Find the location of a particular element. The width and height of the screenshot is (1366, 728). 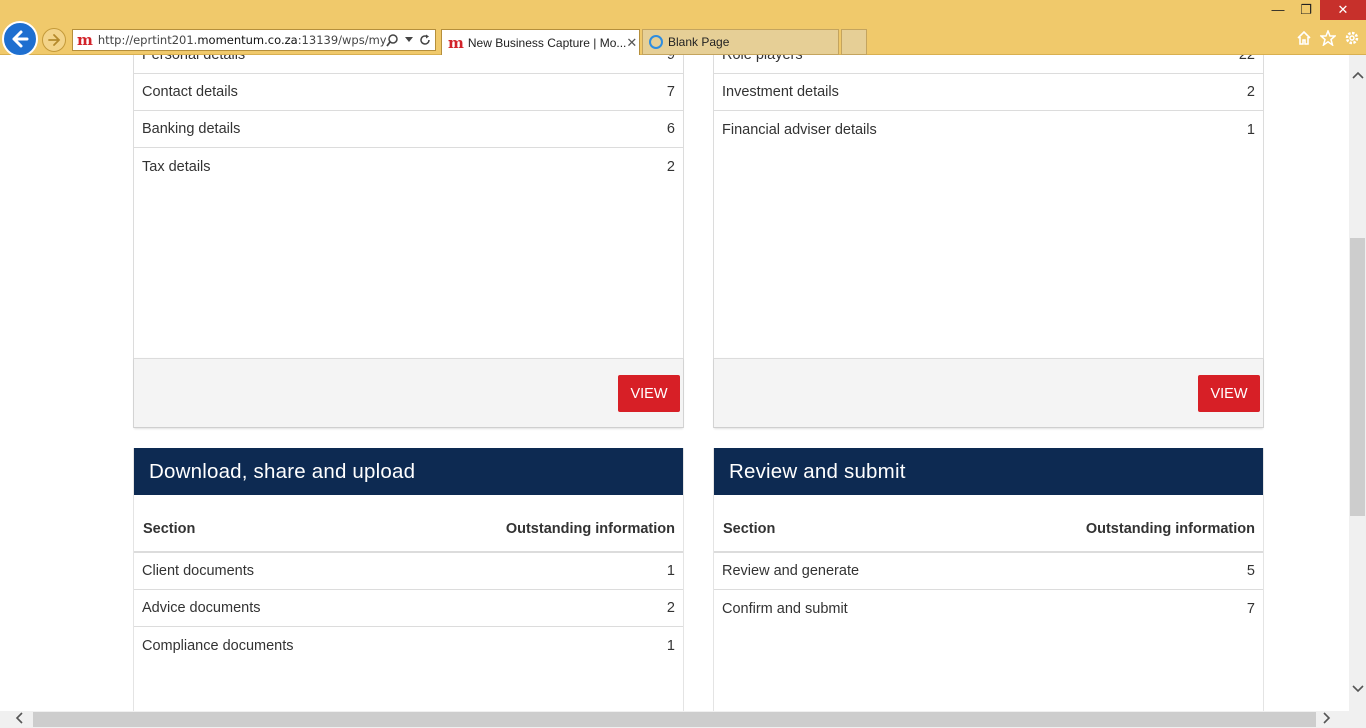

table-row: Confirm and submit 7 is located at coordinates (988, 608).